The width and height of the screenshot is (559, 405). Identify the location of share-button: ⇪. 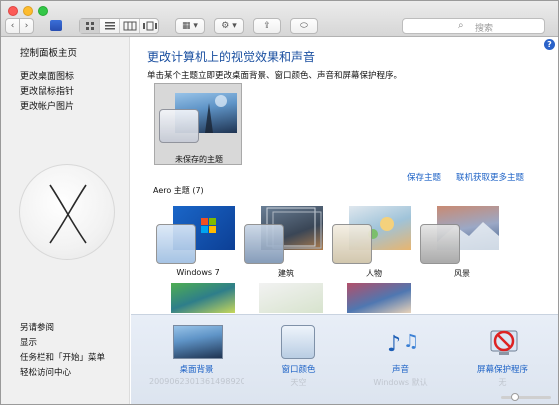
(267, 26).